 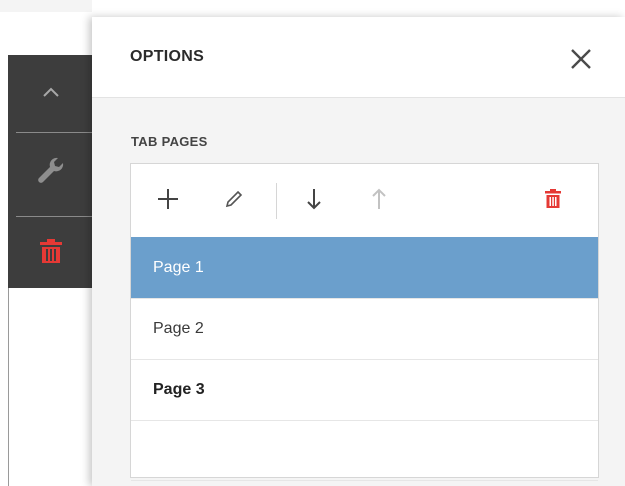 I want to click on wrench-icon, so click(x=51, y=172).